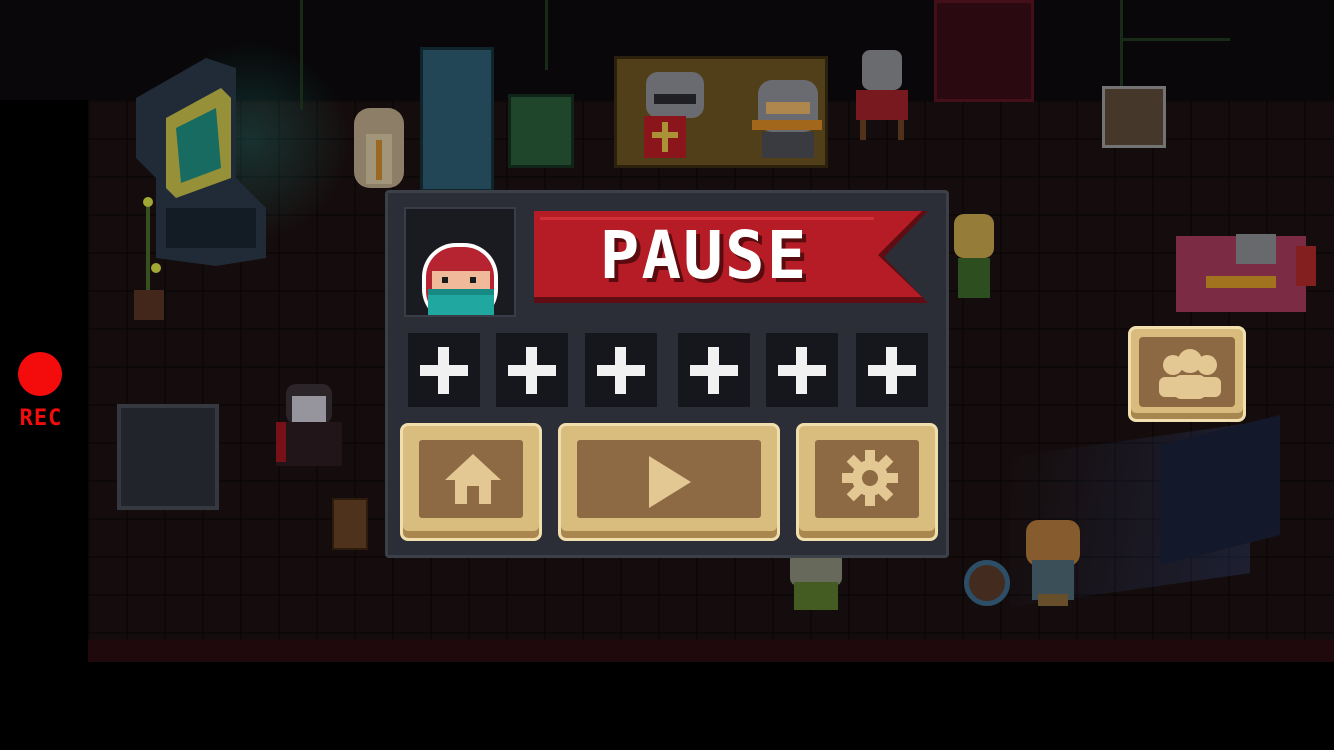  Describe the element at coordinates (473, 479) in the screenshot. I see `home-icon` at that location.